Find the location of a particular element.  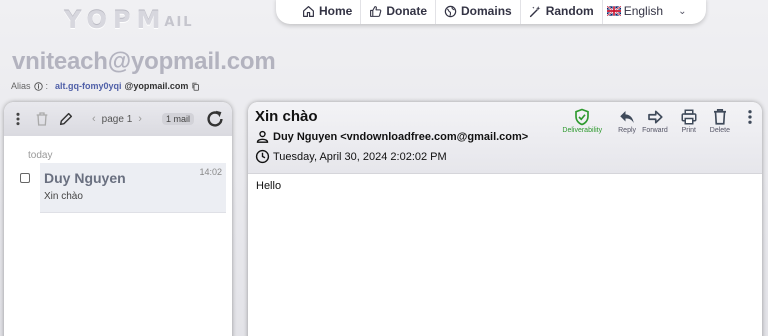

mail-count-badge: 1 mail is located at coordinates (177, 119).